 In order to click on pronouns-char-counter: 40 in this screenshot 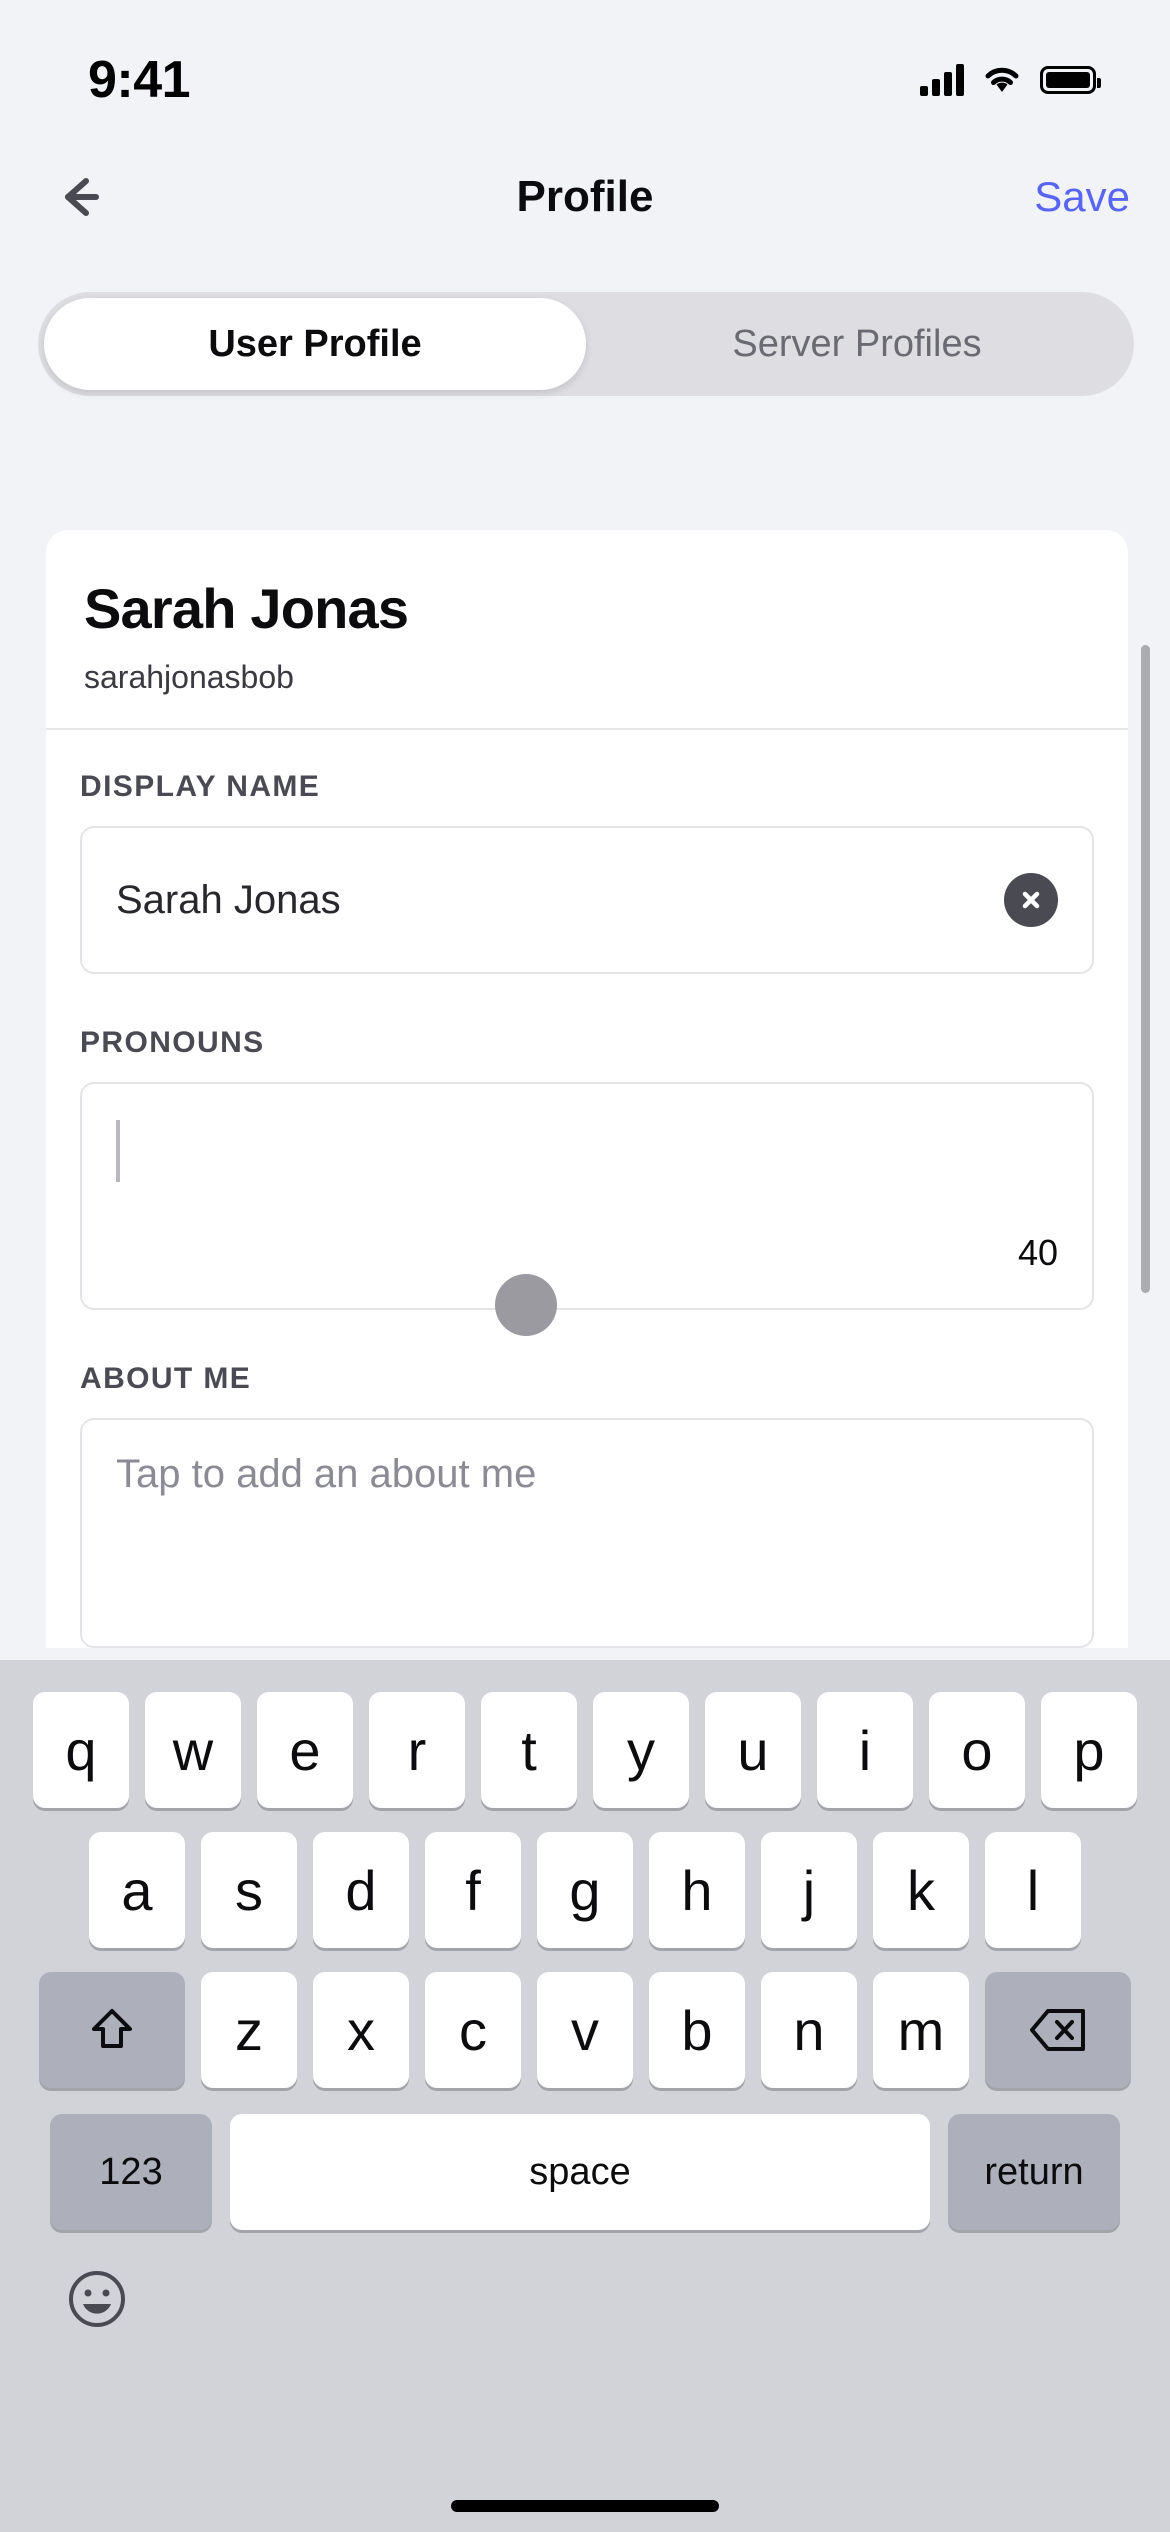, I will do `click(1037, 1252)`.